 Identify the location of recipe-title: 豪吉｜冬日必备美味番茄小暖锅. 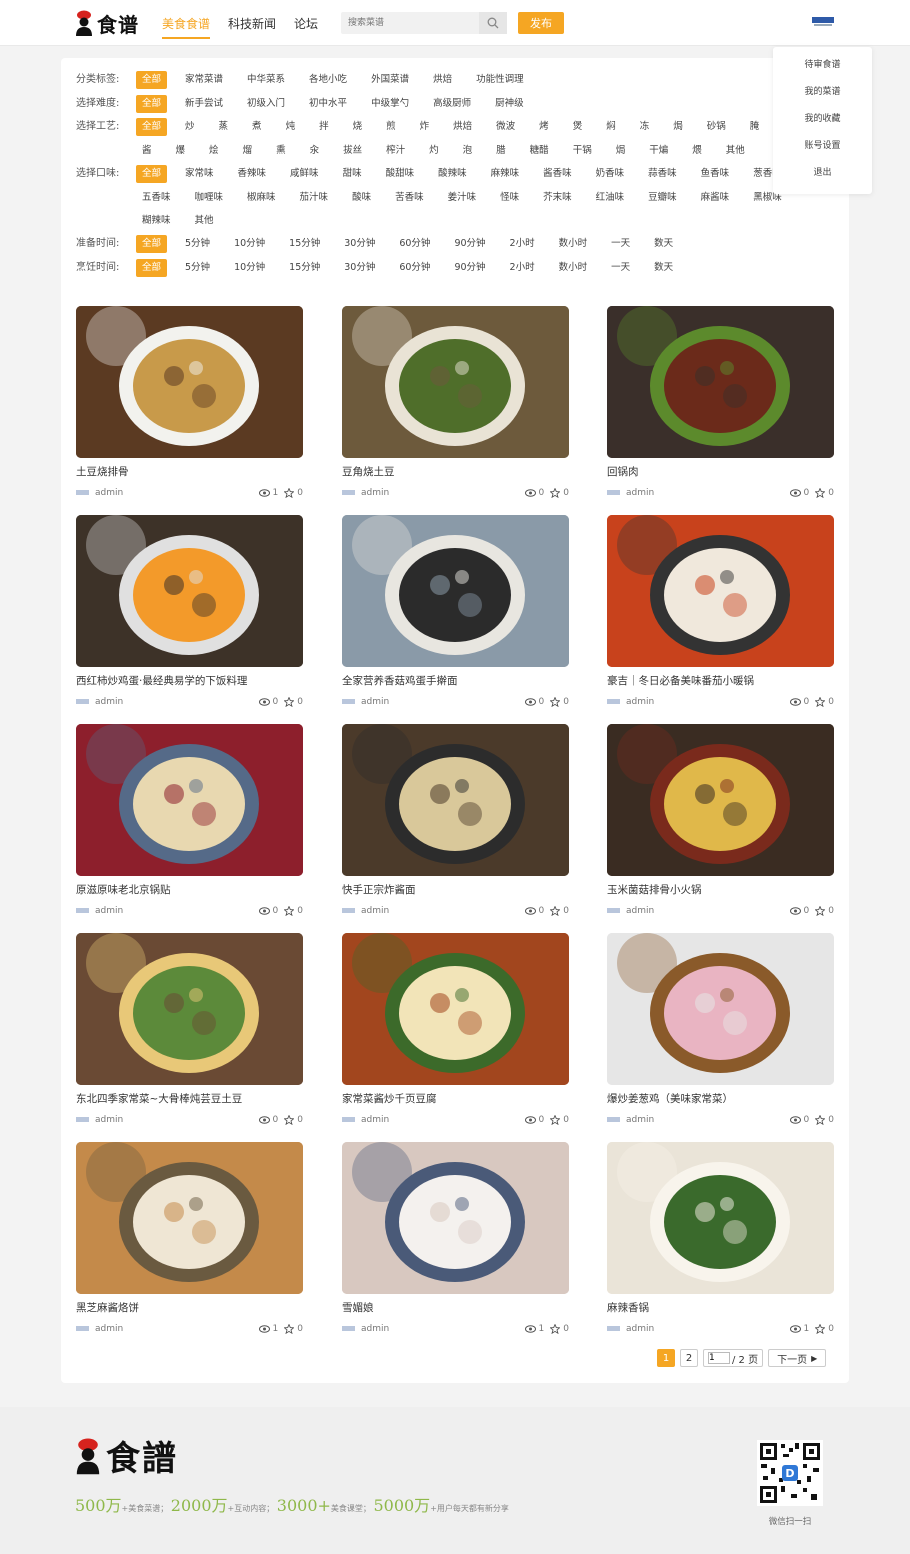
(680, 680).